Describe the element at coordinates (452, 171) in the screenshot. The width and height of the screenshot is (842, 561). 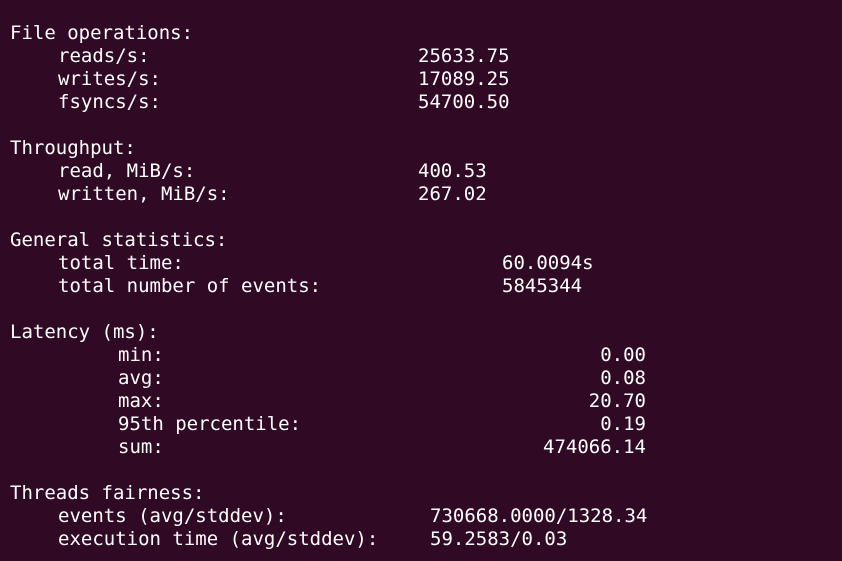
I see `read-throughput-value: 400.53` at that location.